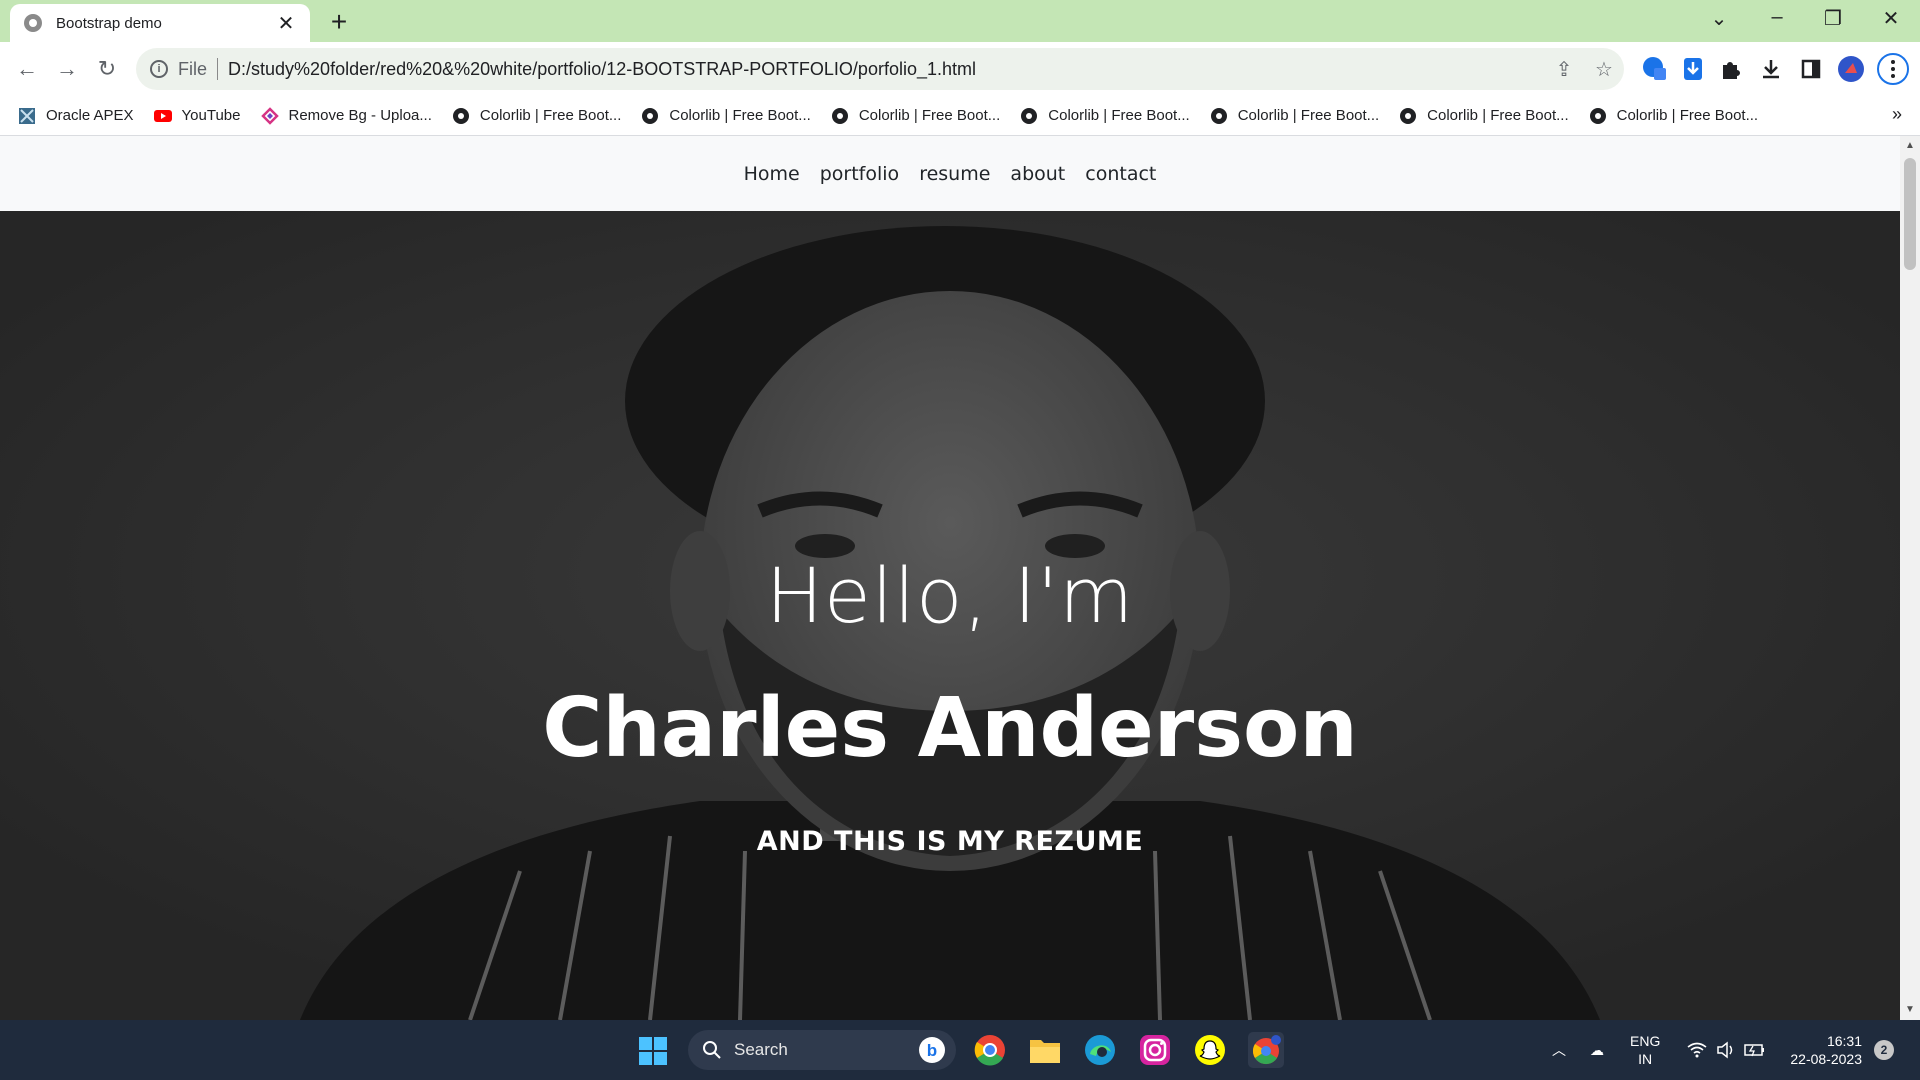 The image size is (1920, 1080). Describe the element at coordinates (193, 68) in the screenshot. I see `file-label: File` at that location.